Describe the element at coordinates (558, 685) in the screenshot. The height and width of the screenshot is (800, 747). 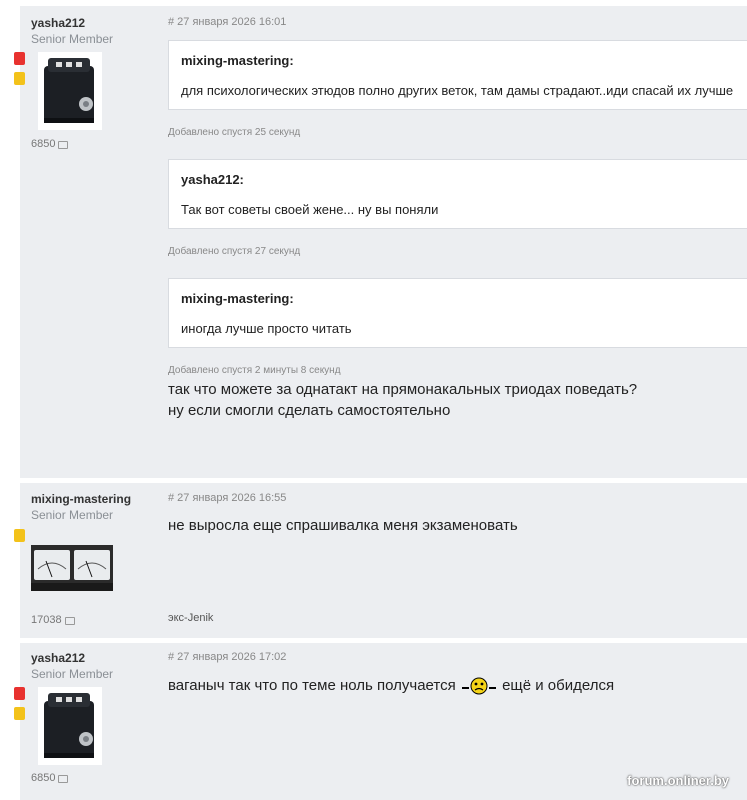
I see `post-body-text: ещё и обиделся` at that location.